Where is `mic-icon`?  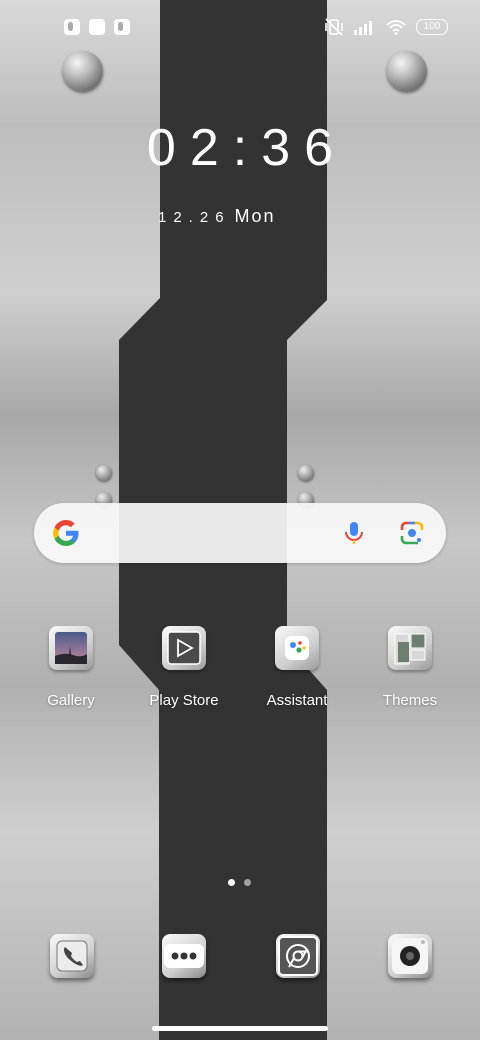
mic-icon is located at coordinates (354, 533).